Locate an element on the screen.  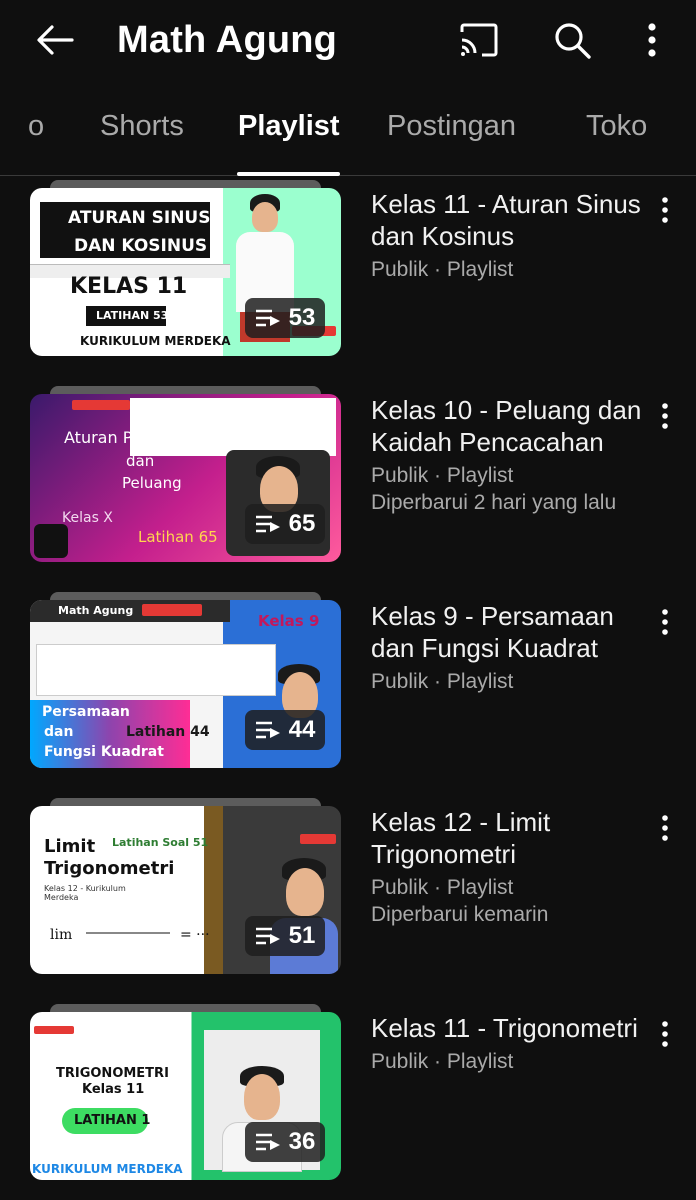
thumb-text: Math Agung is located at coordinates (96, 610).